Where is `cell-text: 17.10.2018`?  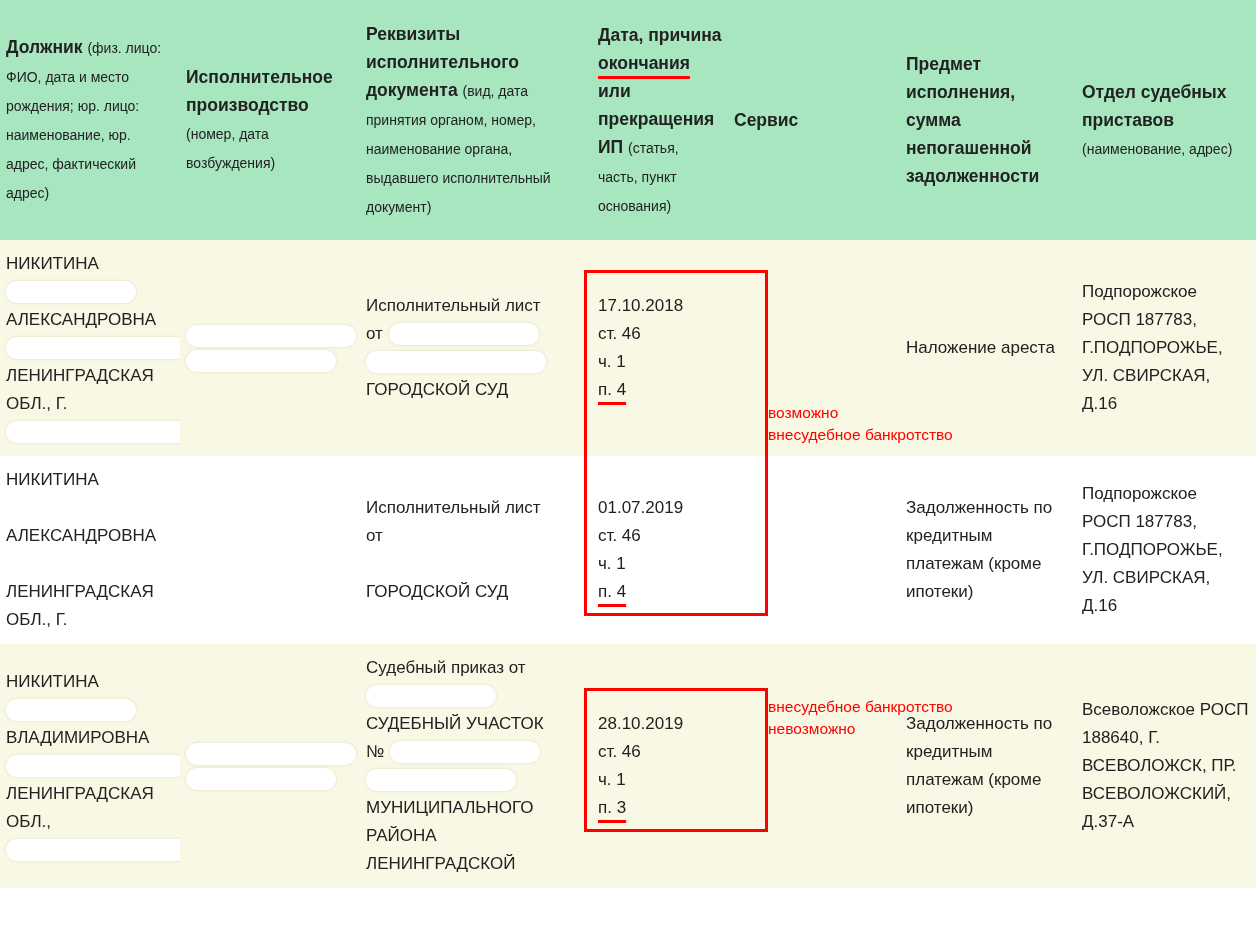 cell-text: 17.10.2018 is located at coordinates (641, 306).